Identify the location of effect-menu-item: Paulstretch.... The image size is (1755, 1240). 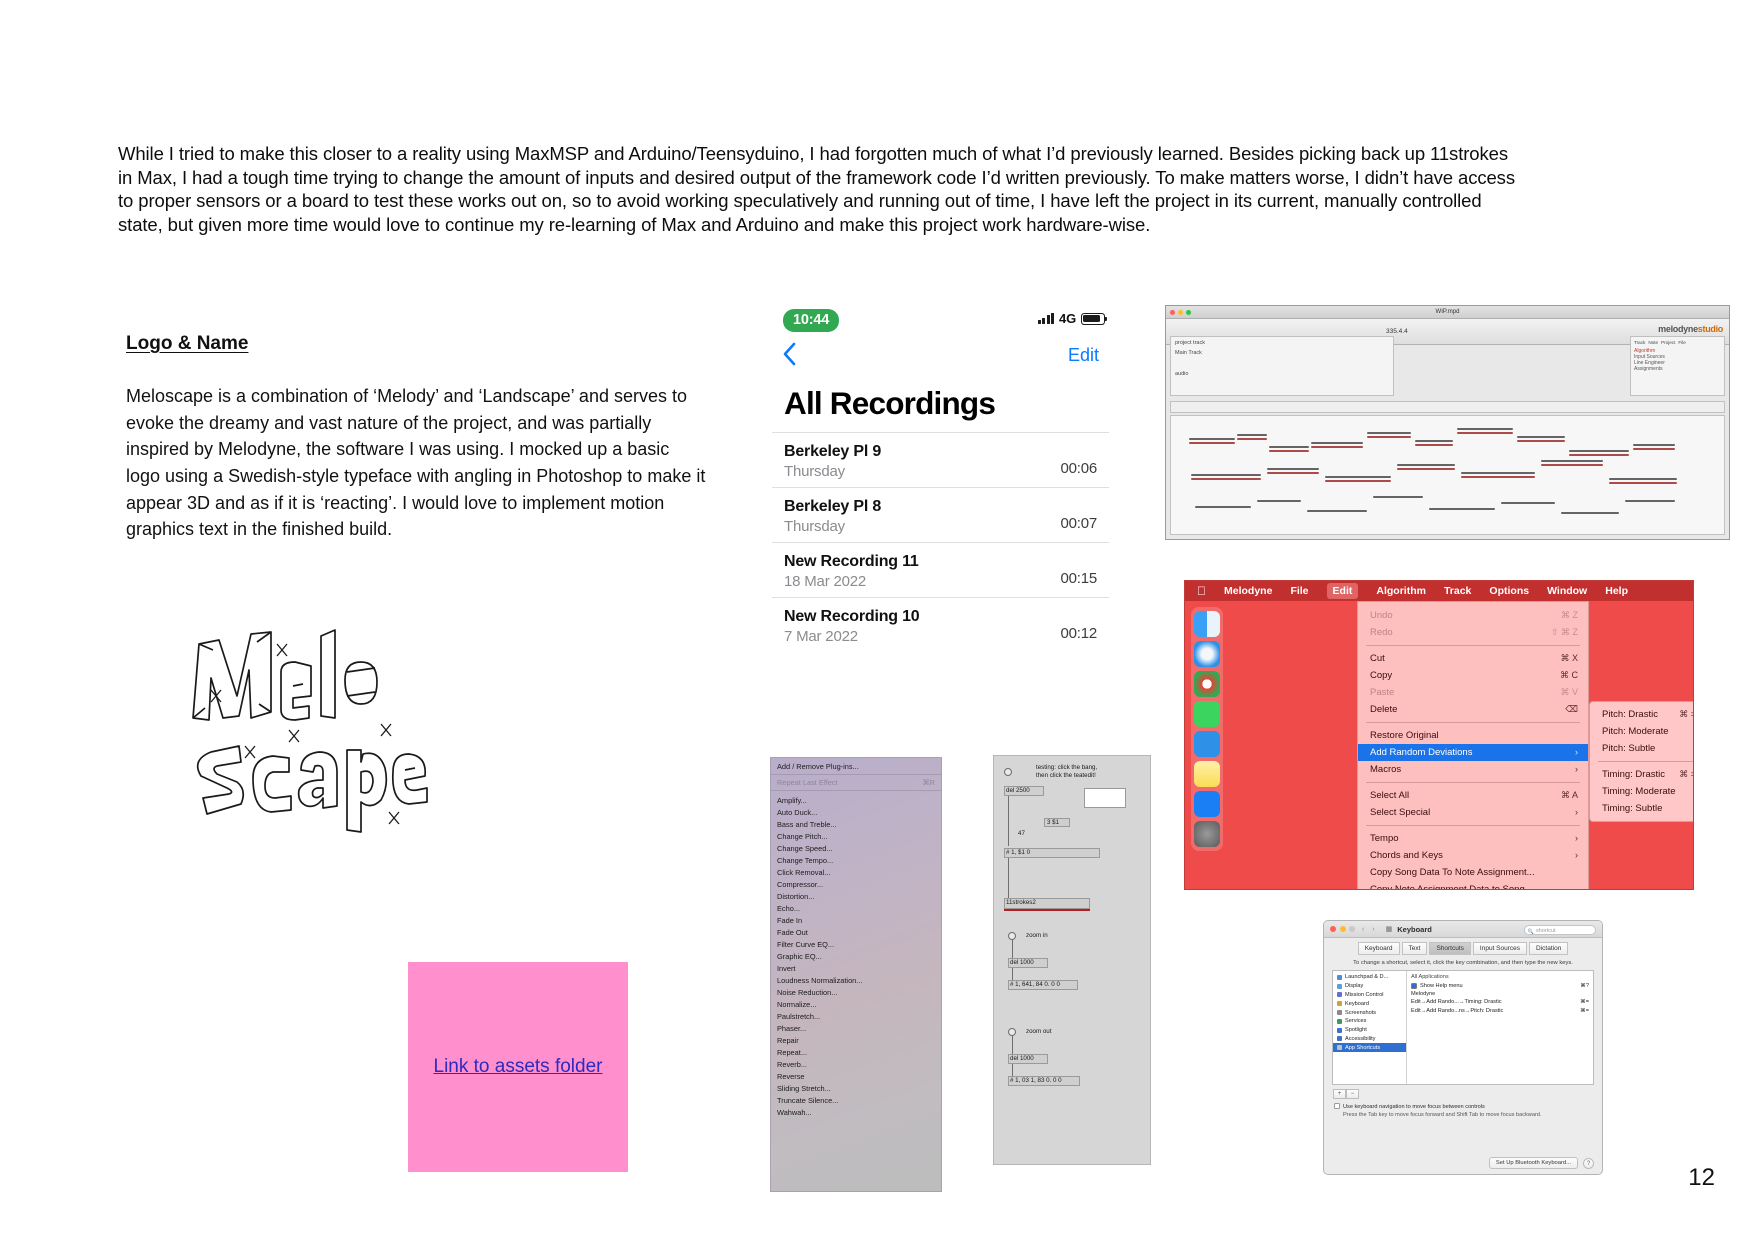
(856, 1016).